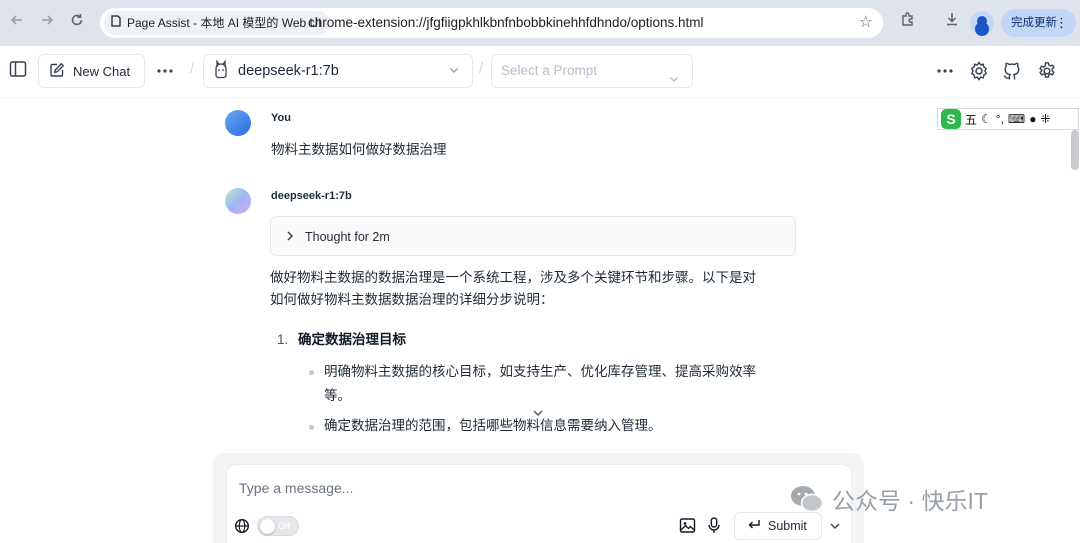  I want to click on sogou-logo: S, so click(951, 119).